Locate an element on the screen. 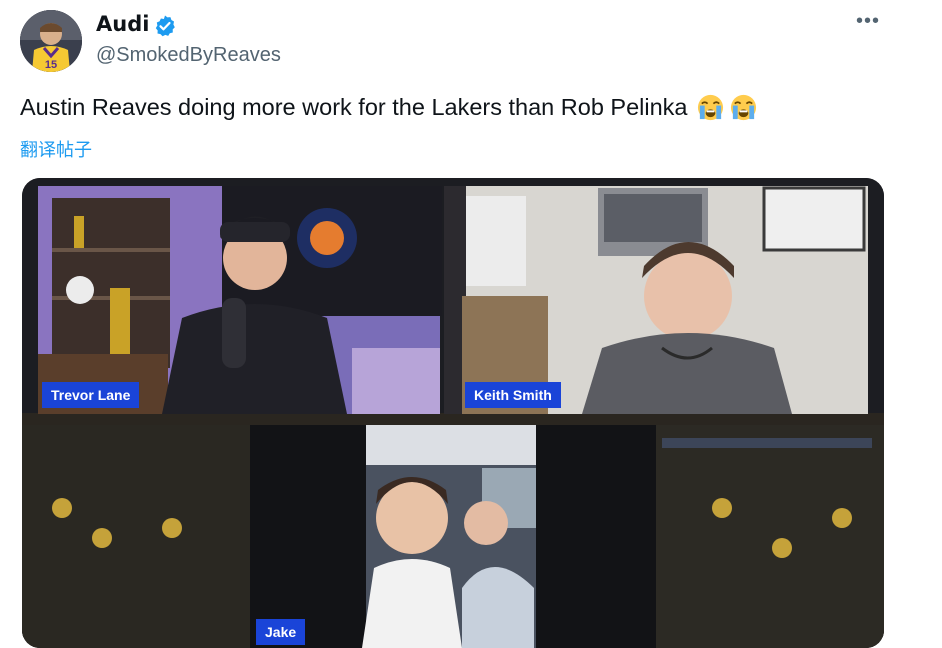  avatar-image: 15 is located at coordinates (51, 41).